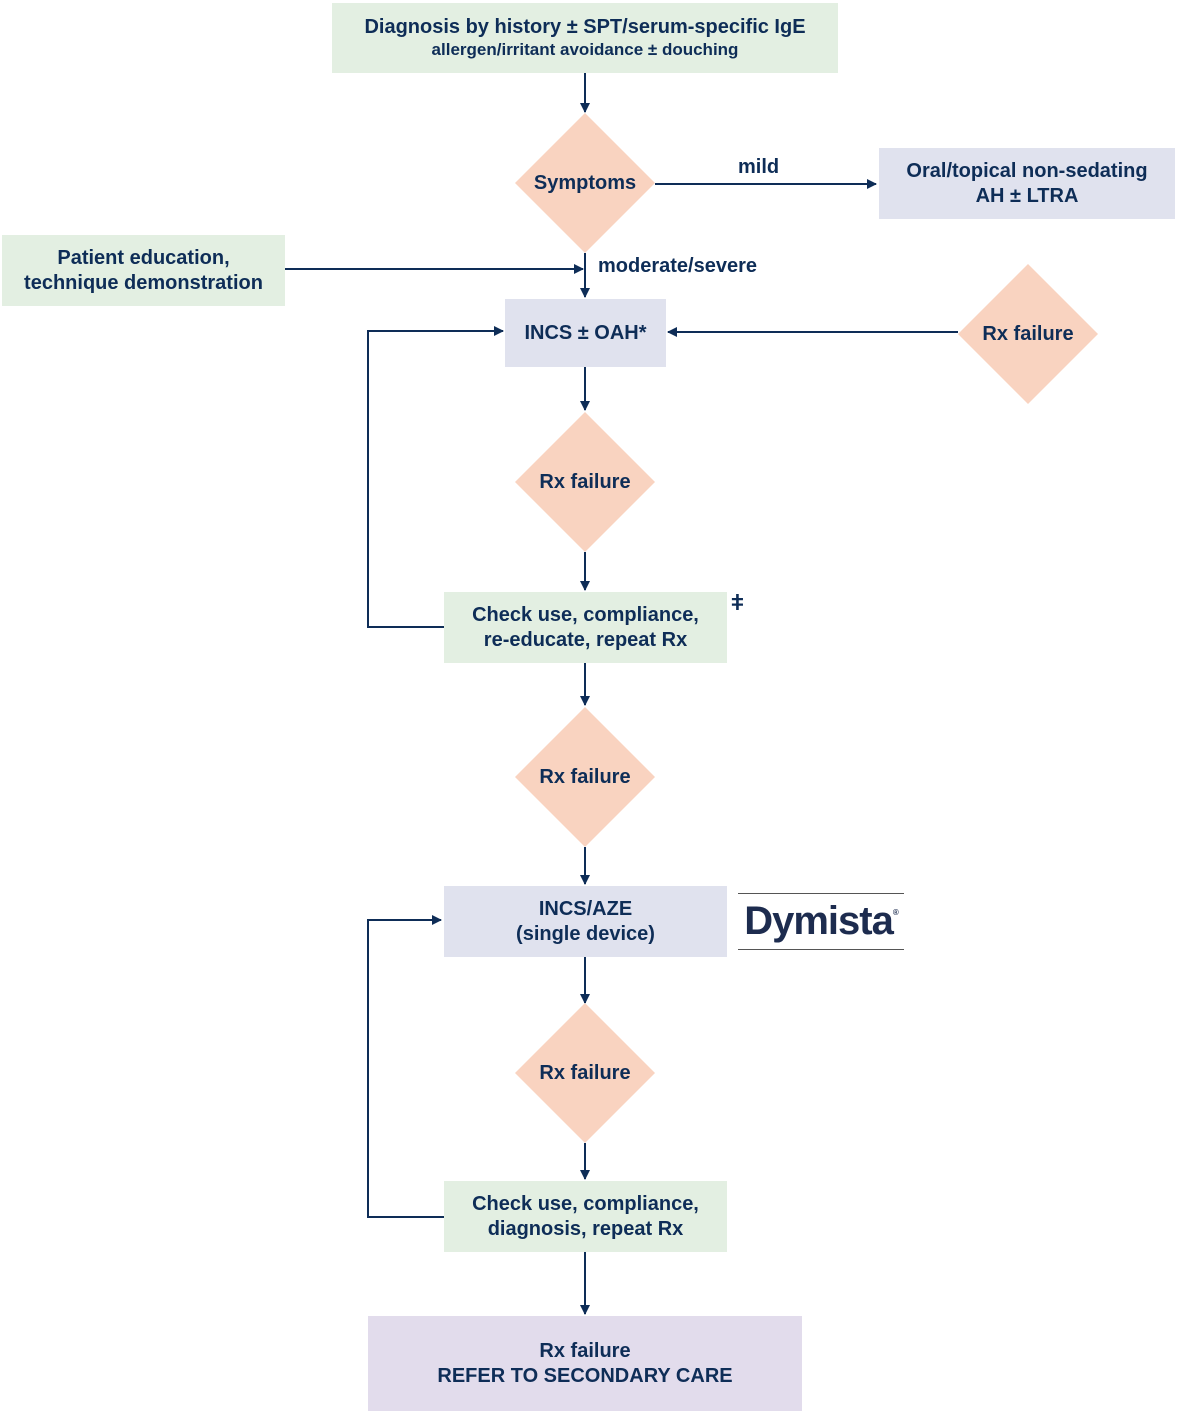 The image size is (1177, 1413). Describe the element at coordinates (435, 477) in the screenshot. I see `edge-check1-loop` at that location.